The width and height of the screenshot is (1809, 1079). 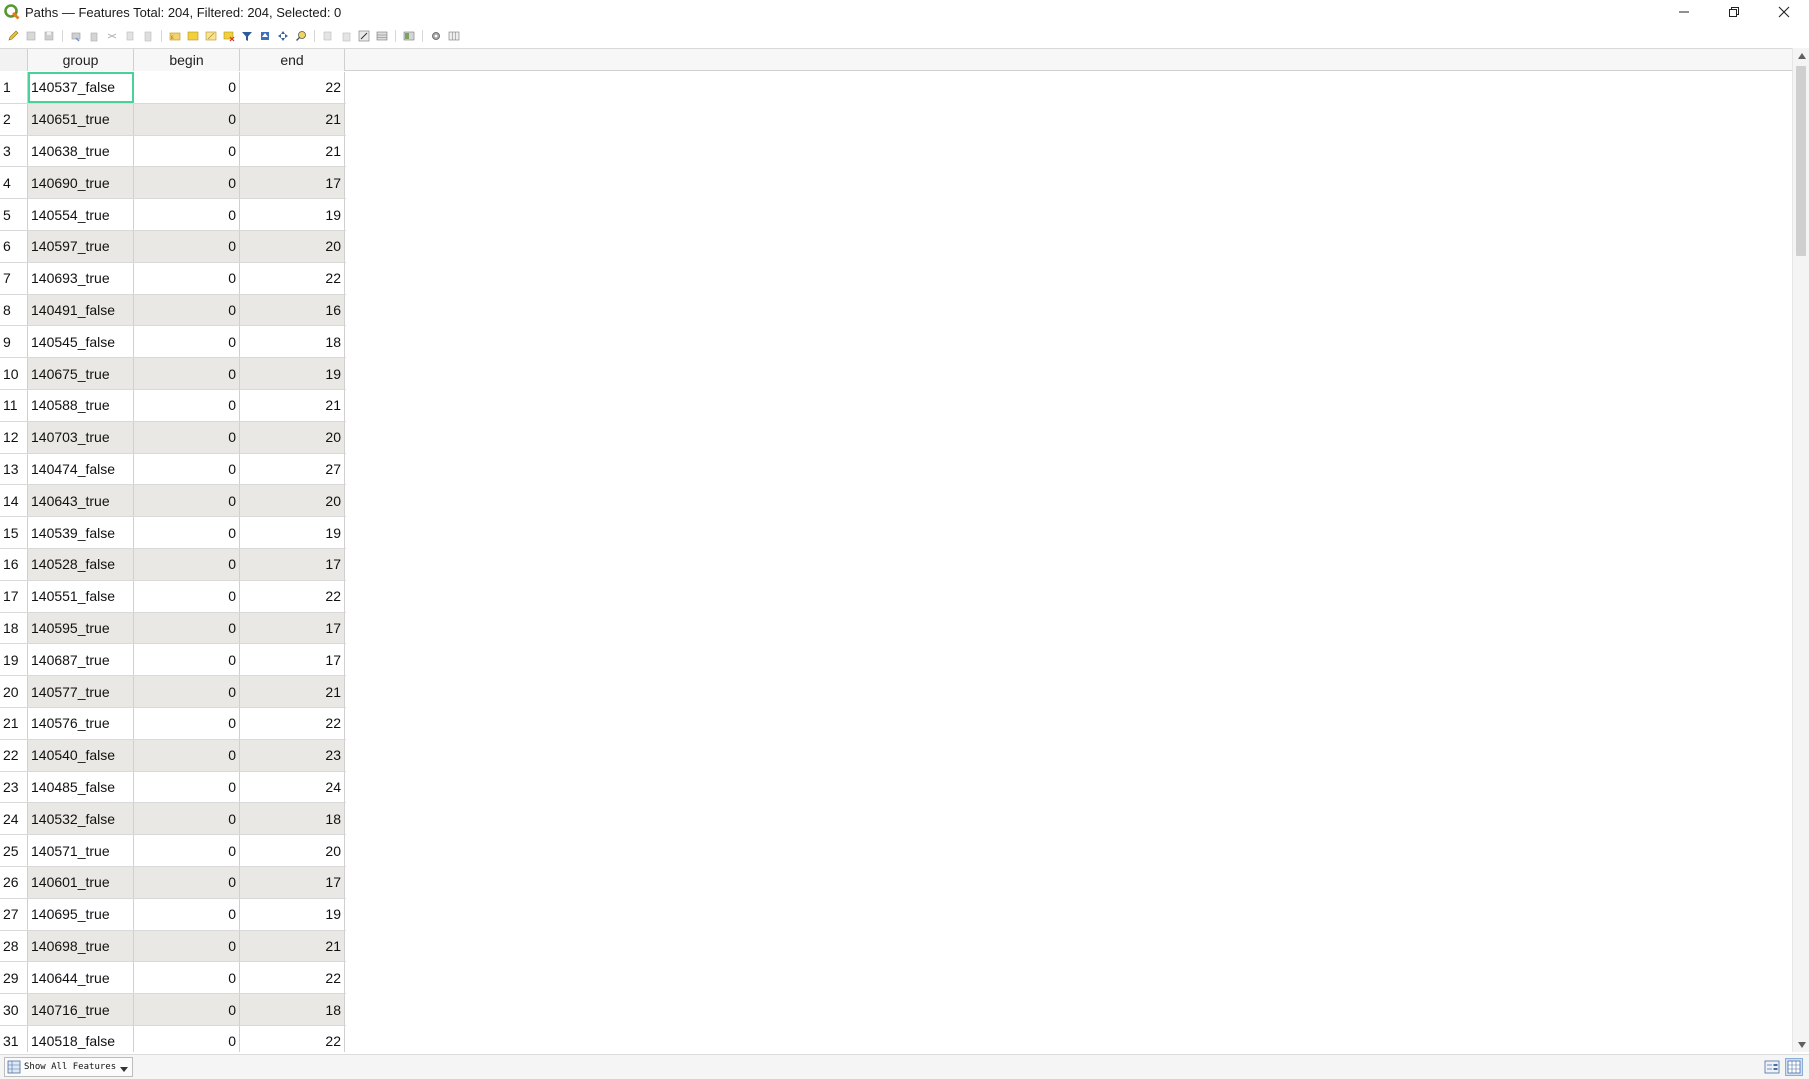 What do you see at coordinates (14, 183) in the screenshot?
I see `row-header: 4` at bounding box center [14, 183].